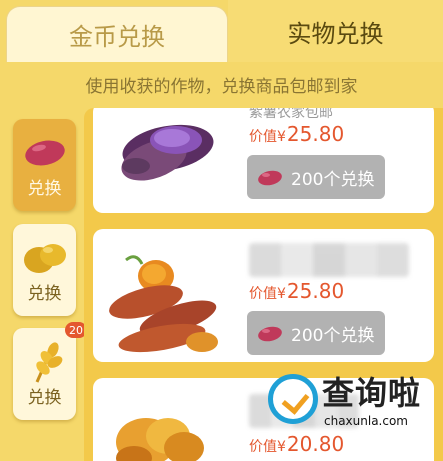 The image size is (443, 461). I want to click on sweet-potato-image, so click(164, 299).